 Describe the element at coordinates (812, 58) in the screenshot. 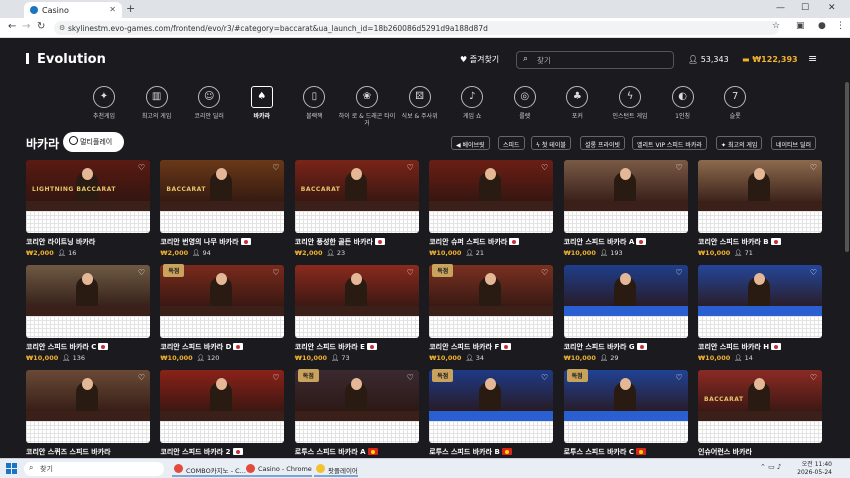

I see `hamburger-menu-icon: ≡` at that location.